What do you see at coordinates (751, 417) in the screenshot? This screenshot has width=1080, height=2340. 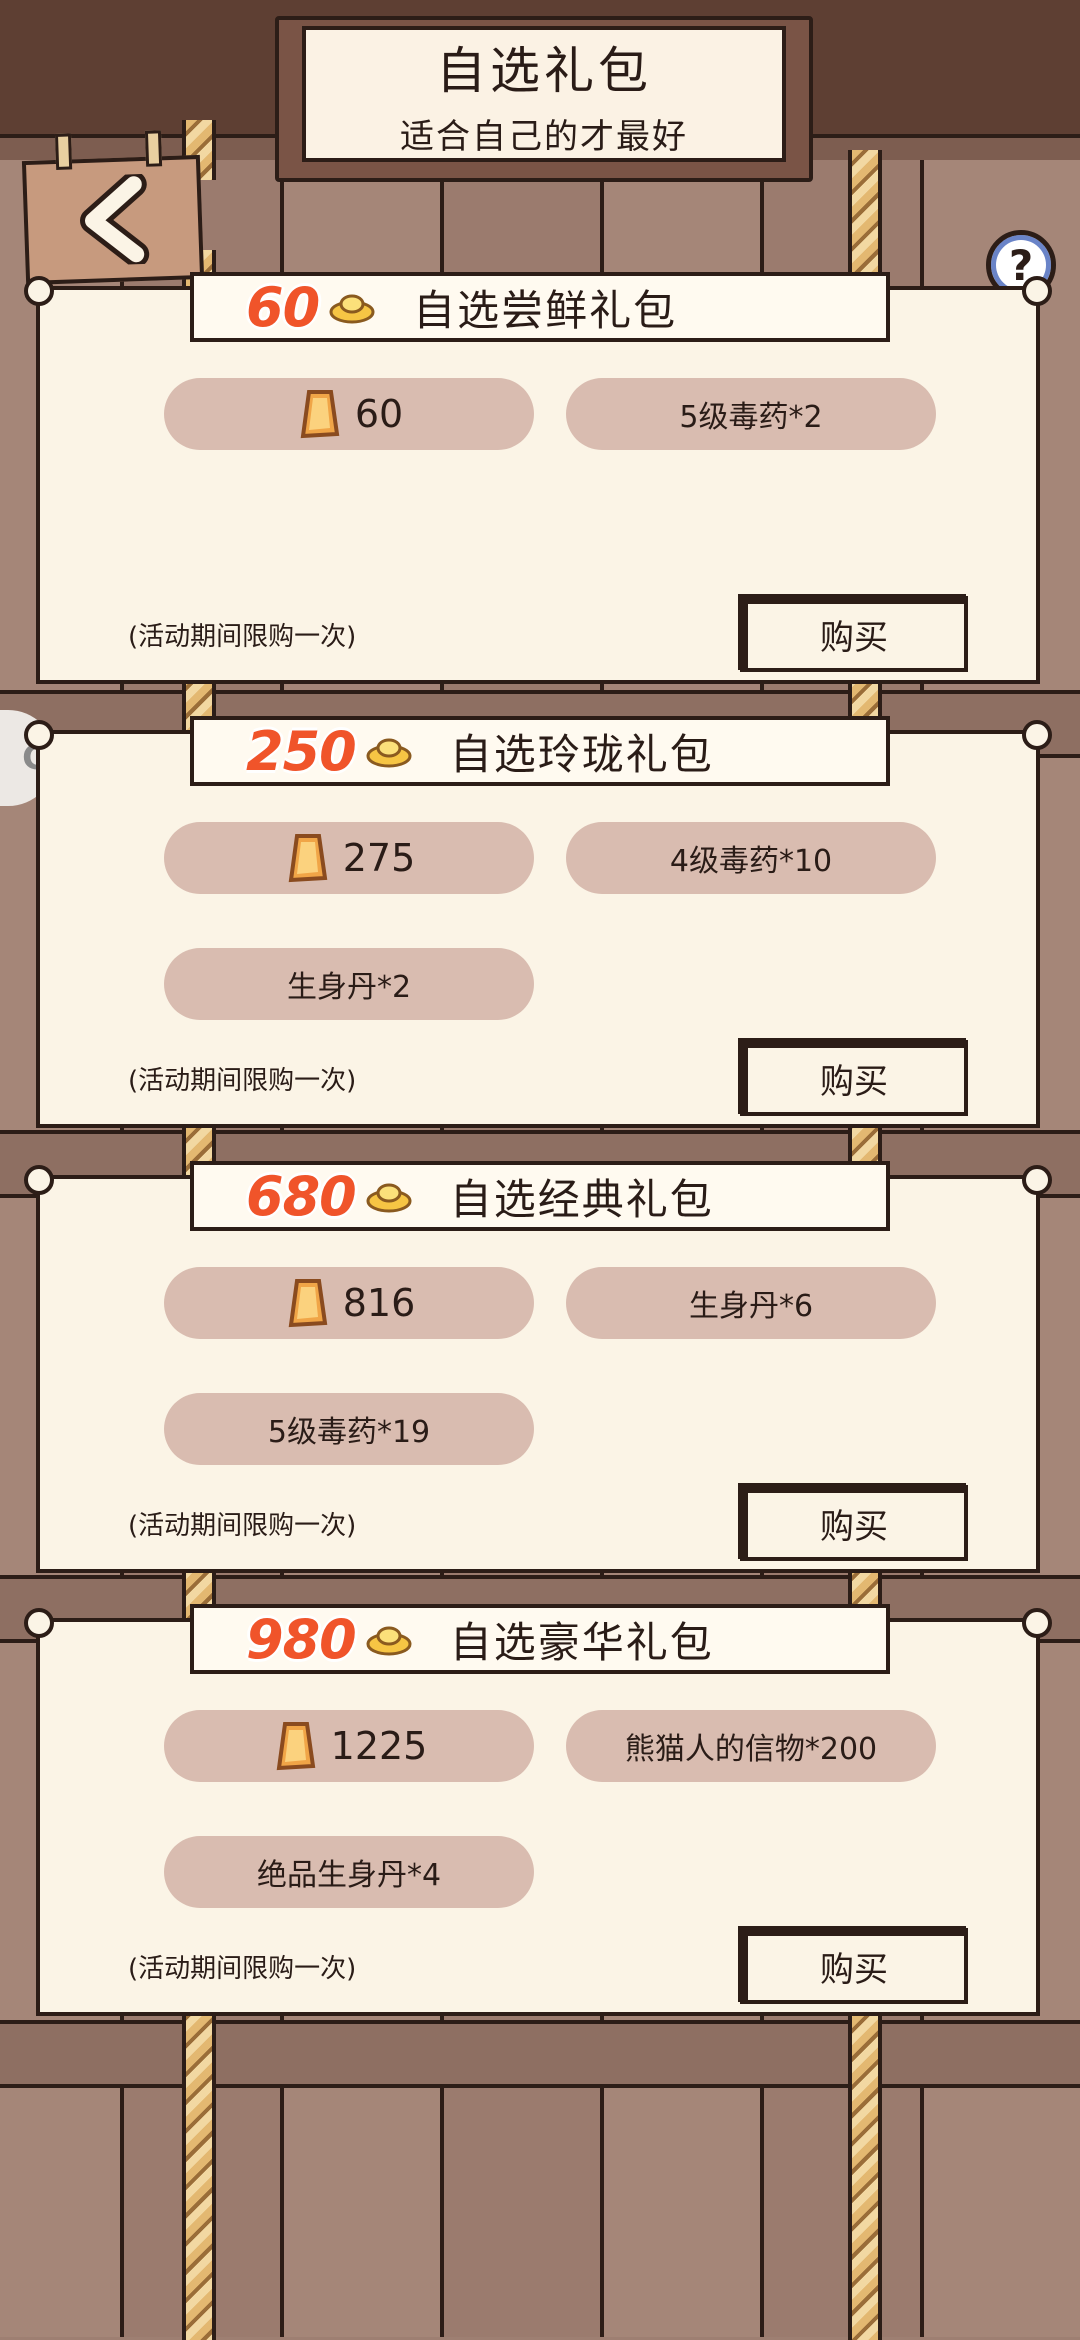 I see `item-label: 5级毒药*2` at bounding box center [751, 417].